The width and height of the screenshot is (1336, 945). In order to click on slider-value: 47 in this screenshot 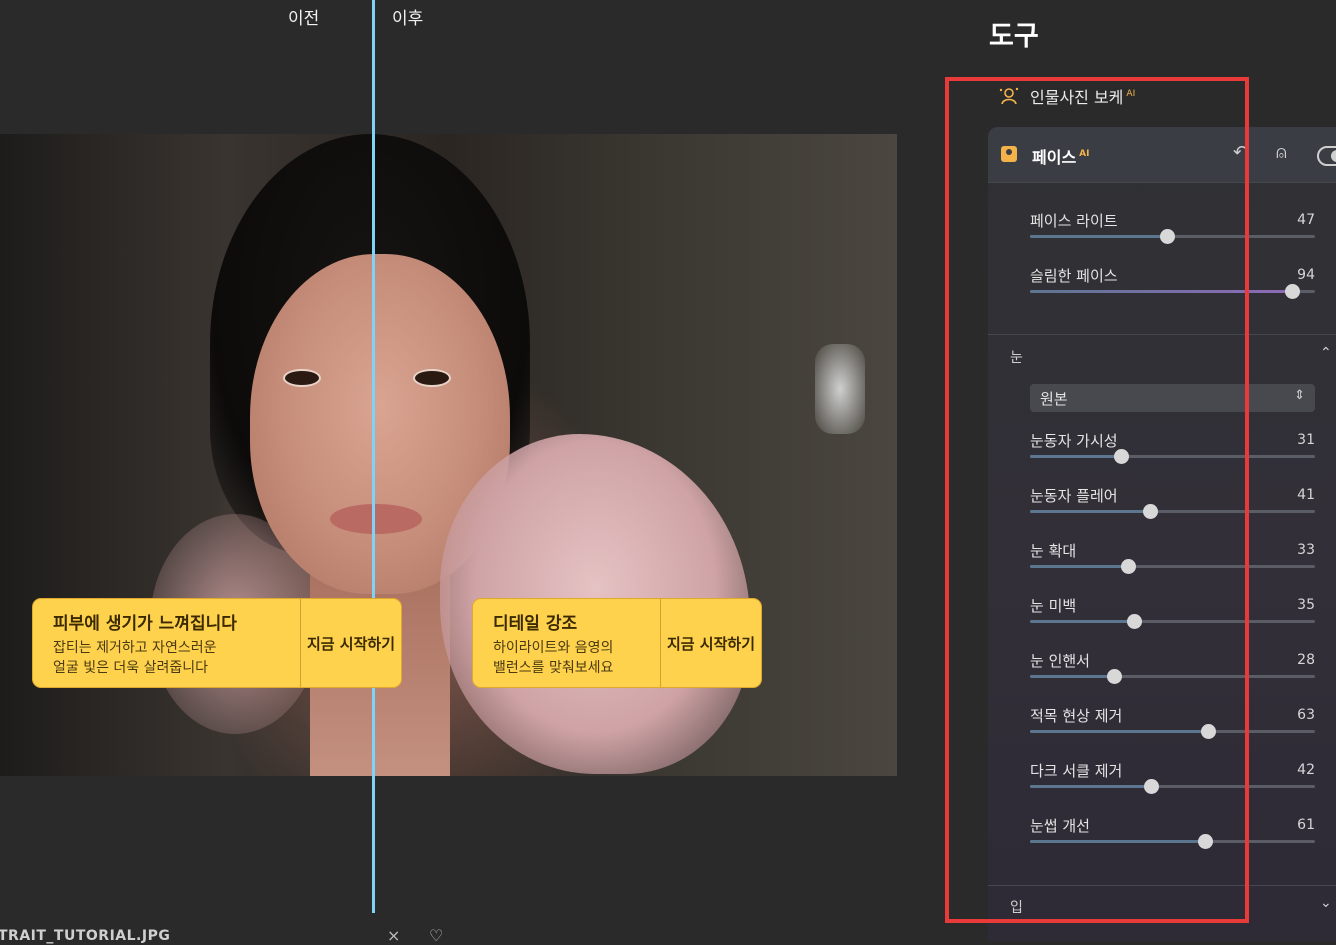, I will do `click(1306, 220)`.